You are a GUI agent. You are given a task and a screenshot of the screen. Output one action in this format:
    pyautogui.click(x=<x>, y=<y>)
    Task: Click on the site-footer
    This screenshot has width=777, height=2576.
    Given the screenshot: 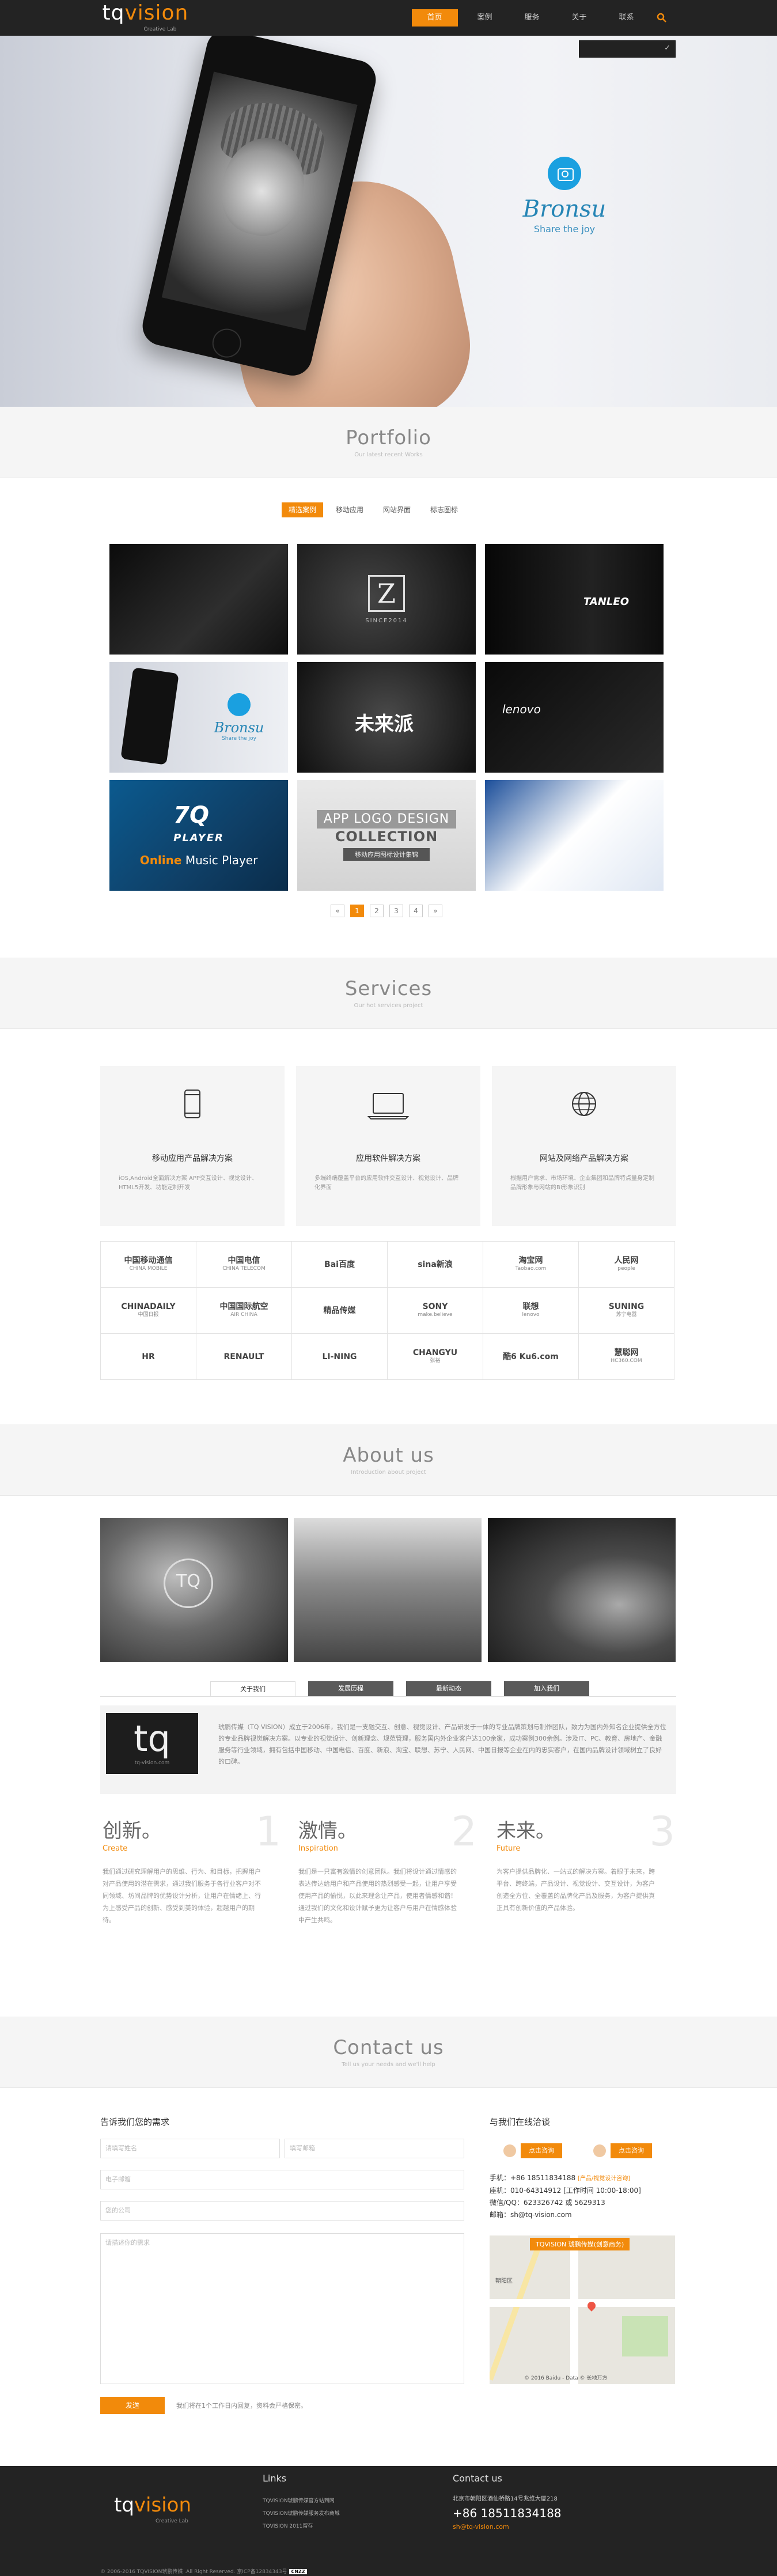 What is the action you would take?
    pyautogui.click(x=388, y=2521)
    